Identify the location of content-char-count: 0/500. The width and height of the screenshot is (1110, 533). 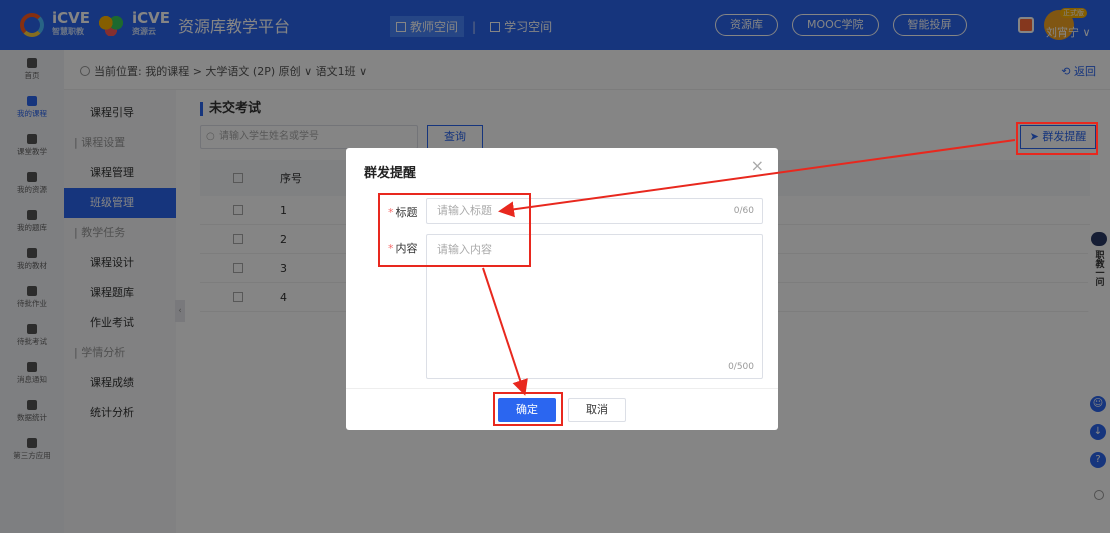
(741, 367).